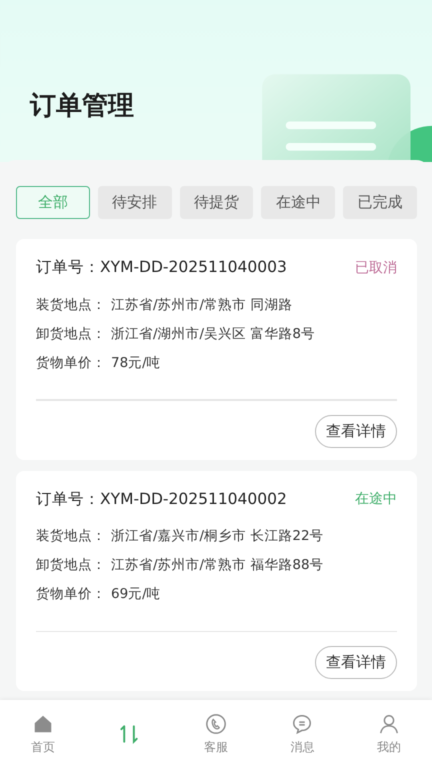 Image resolution: width=432 pixels, height=768 pixels. Describe the element at coordinates (135, 202) in the screenshot. I see `filter-tab: 待安排` at that location.